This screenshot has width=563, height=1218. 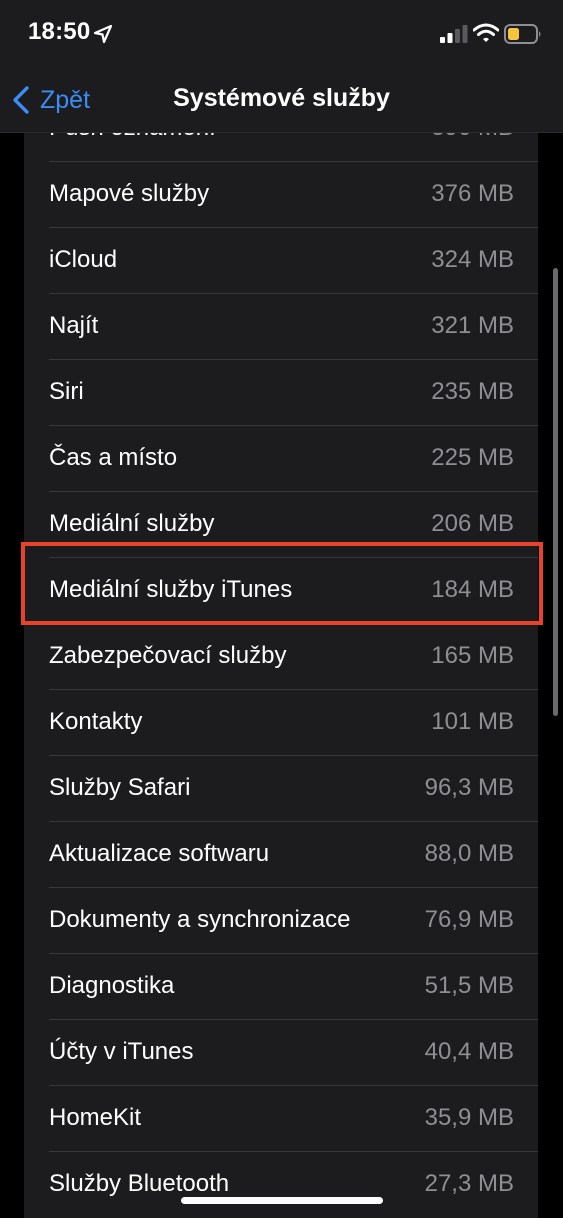 I want to click on service-usage: 206 MB, so click(x=472, y=523).